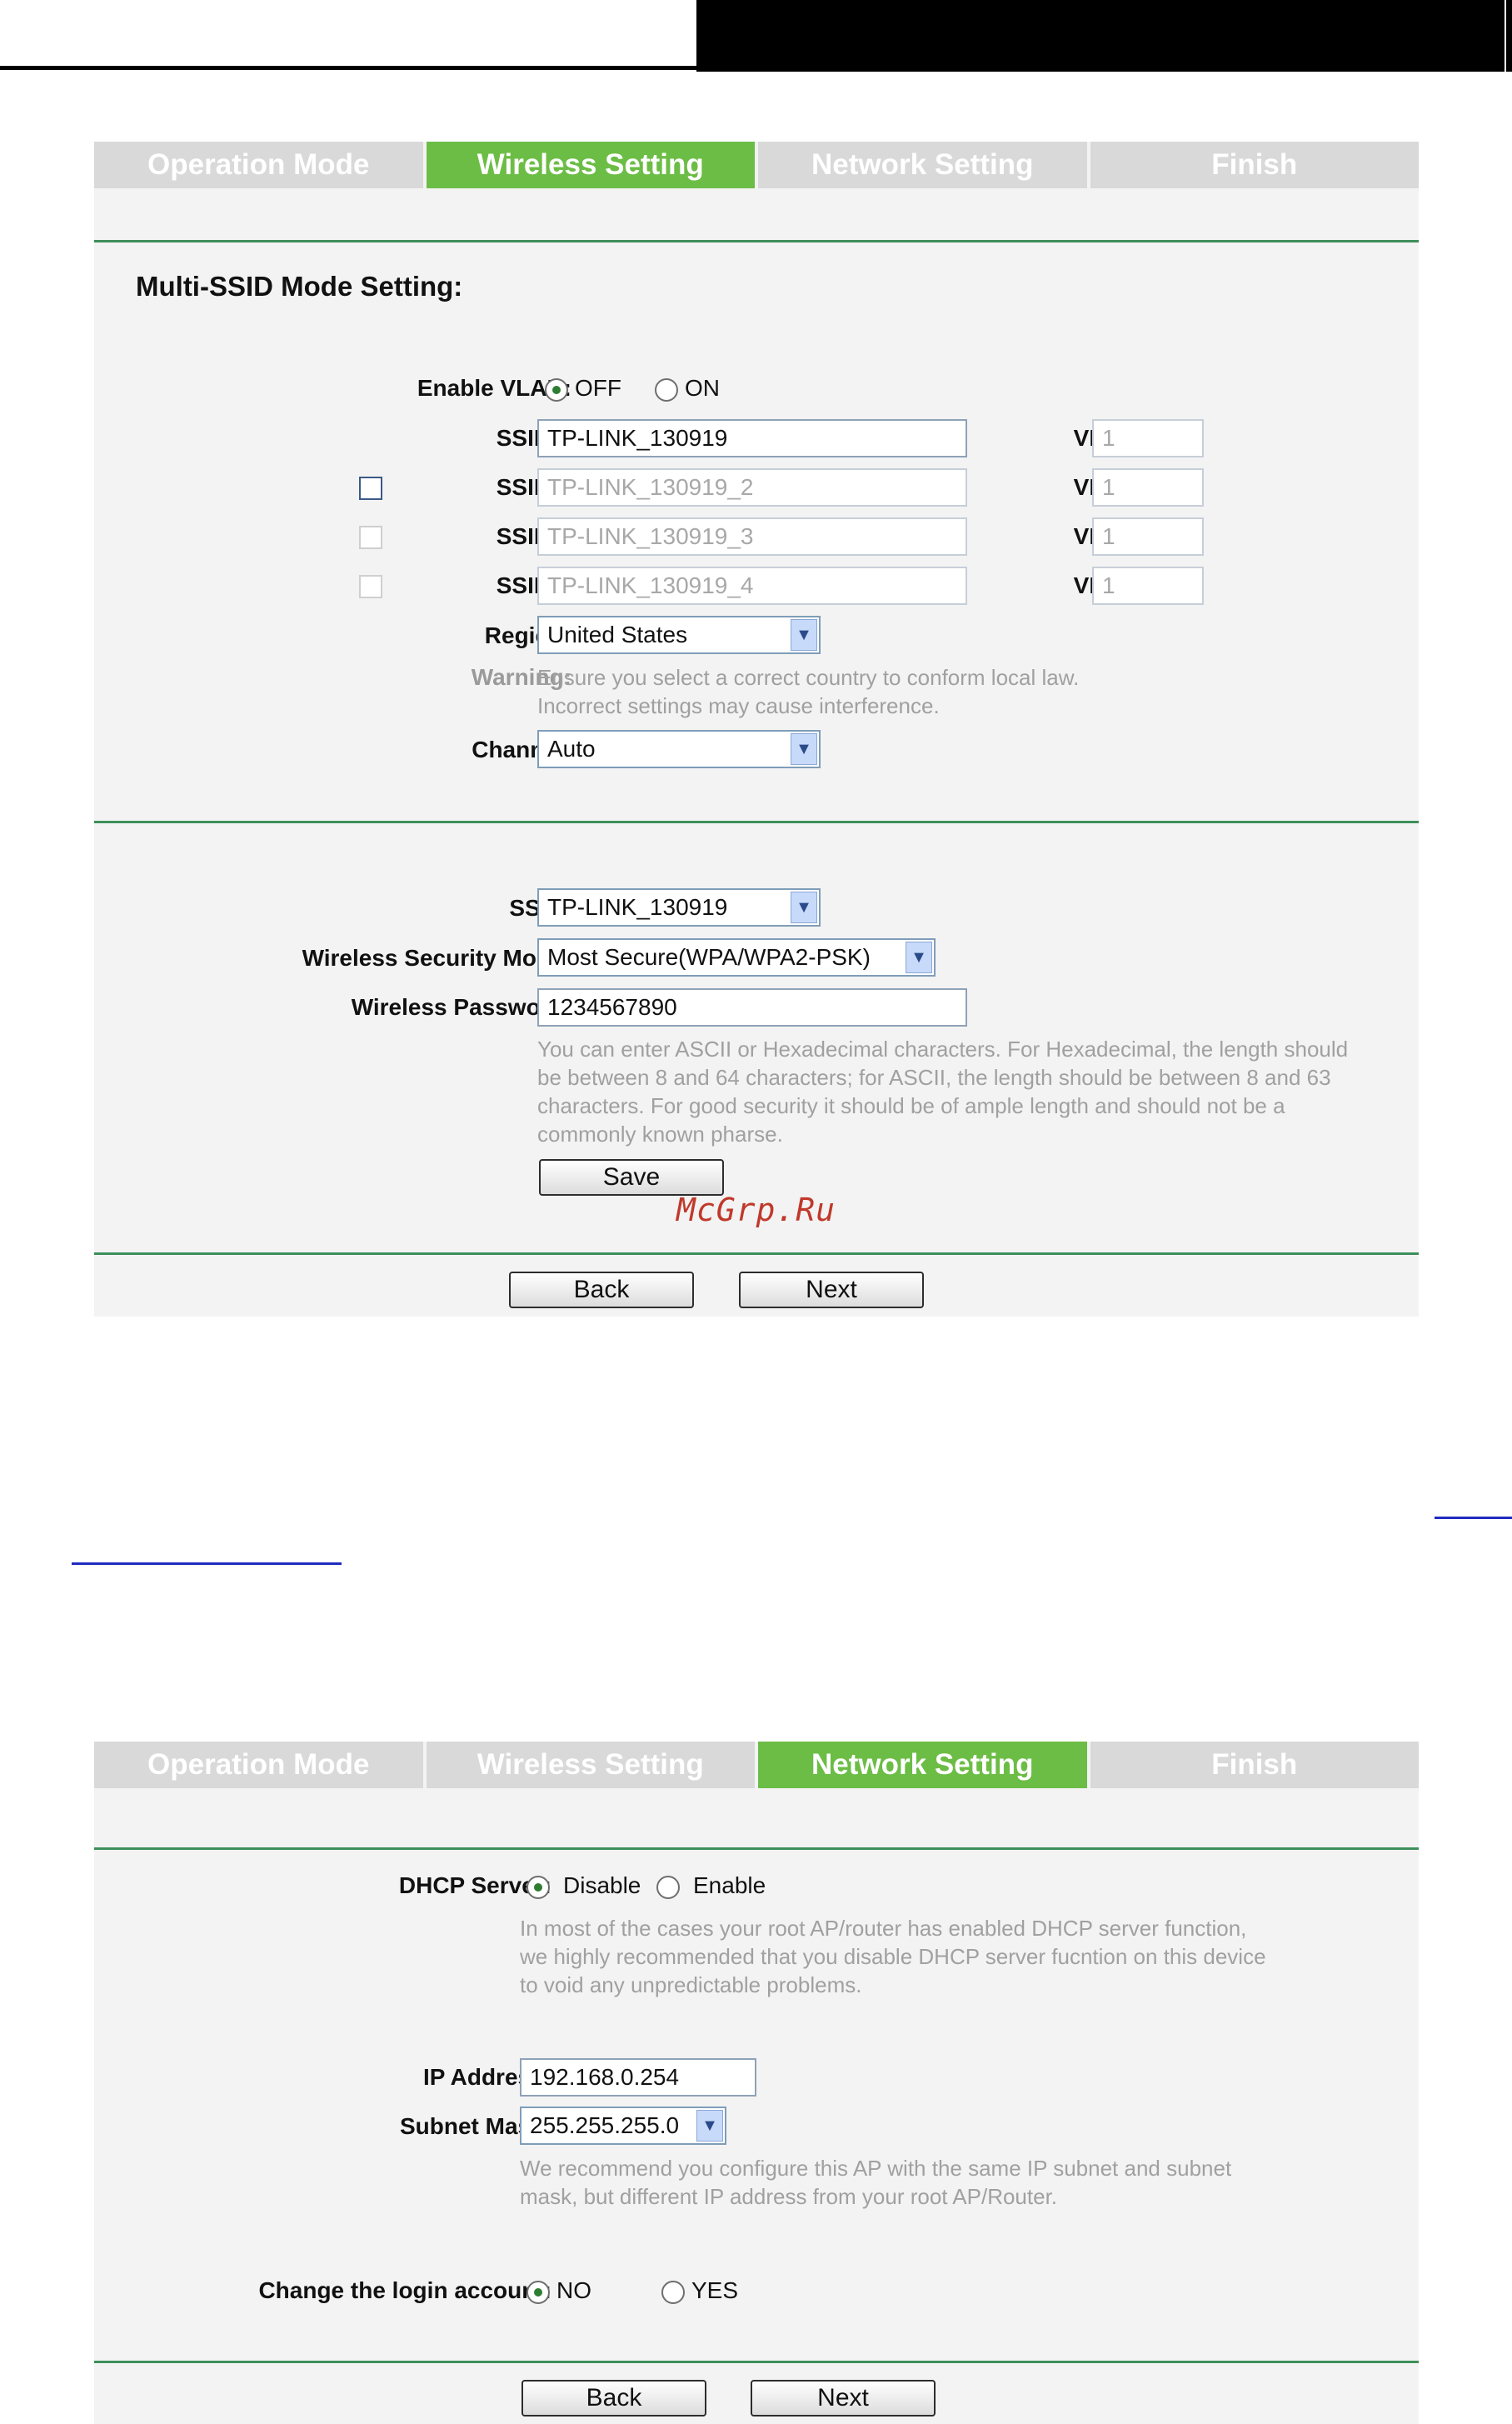  I want to click on dhcp-disable-label: Disable, so click(602, 1885).